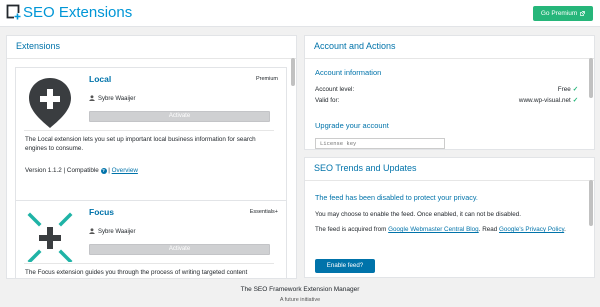  I want to click on trends-panel-title: SEO Trends and Updates, so click(365, 168).